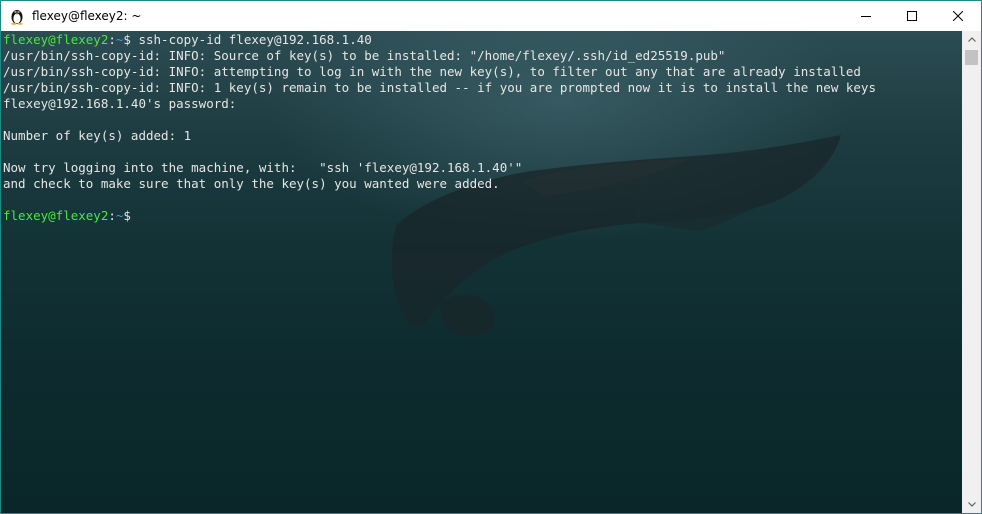 This screenshot has height=514, width=982. What do you see at coordinates (97, 135) in the screenshot?
I see `output-line: Number of key(s) added: 1` at bounding box center [97, 135].